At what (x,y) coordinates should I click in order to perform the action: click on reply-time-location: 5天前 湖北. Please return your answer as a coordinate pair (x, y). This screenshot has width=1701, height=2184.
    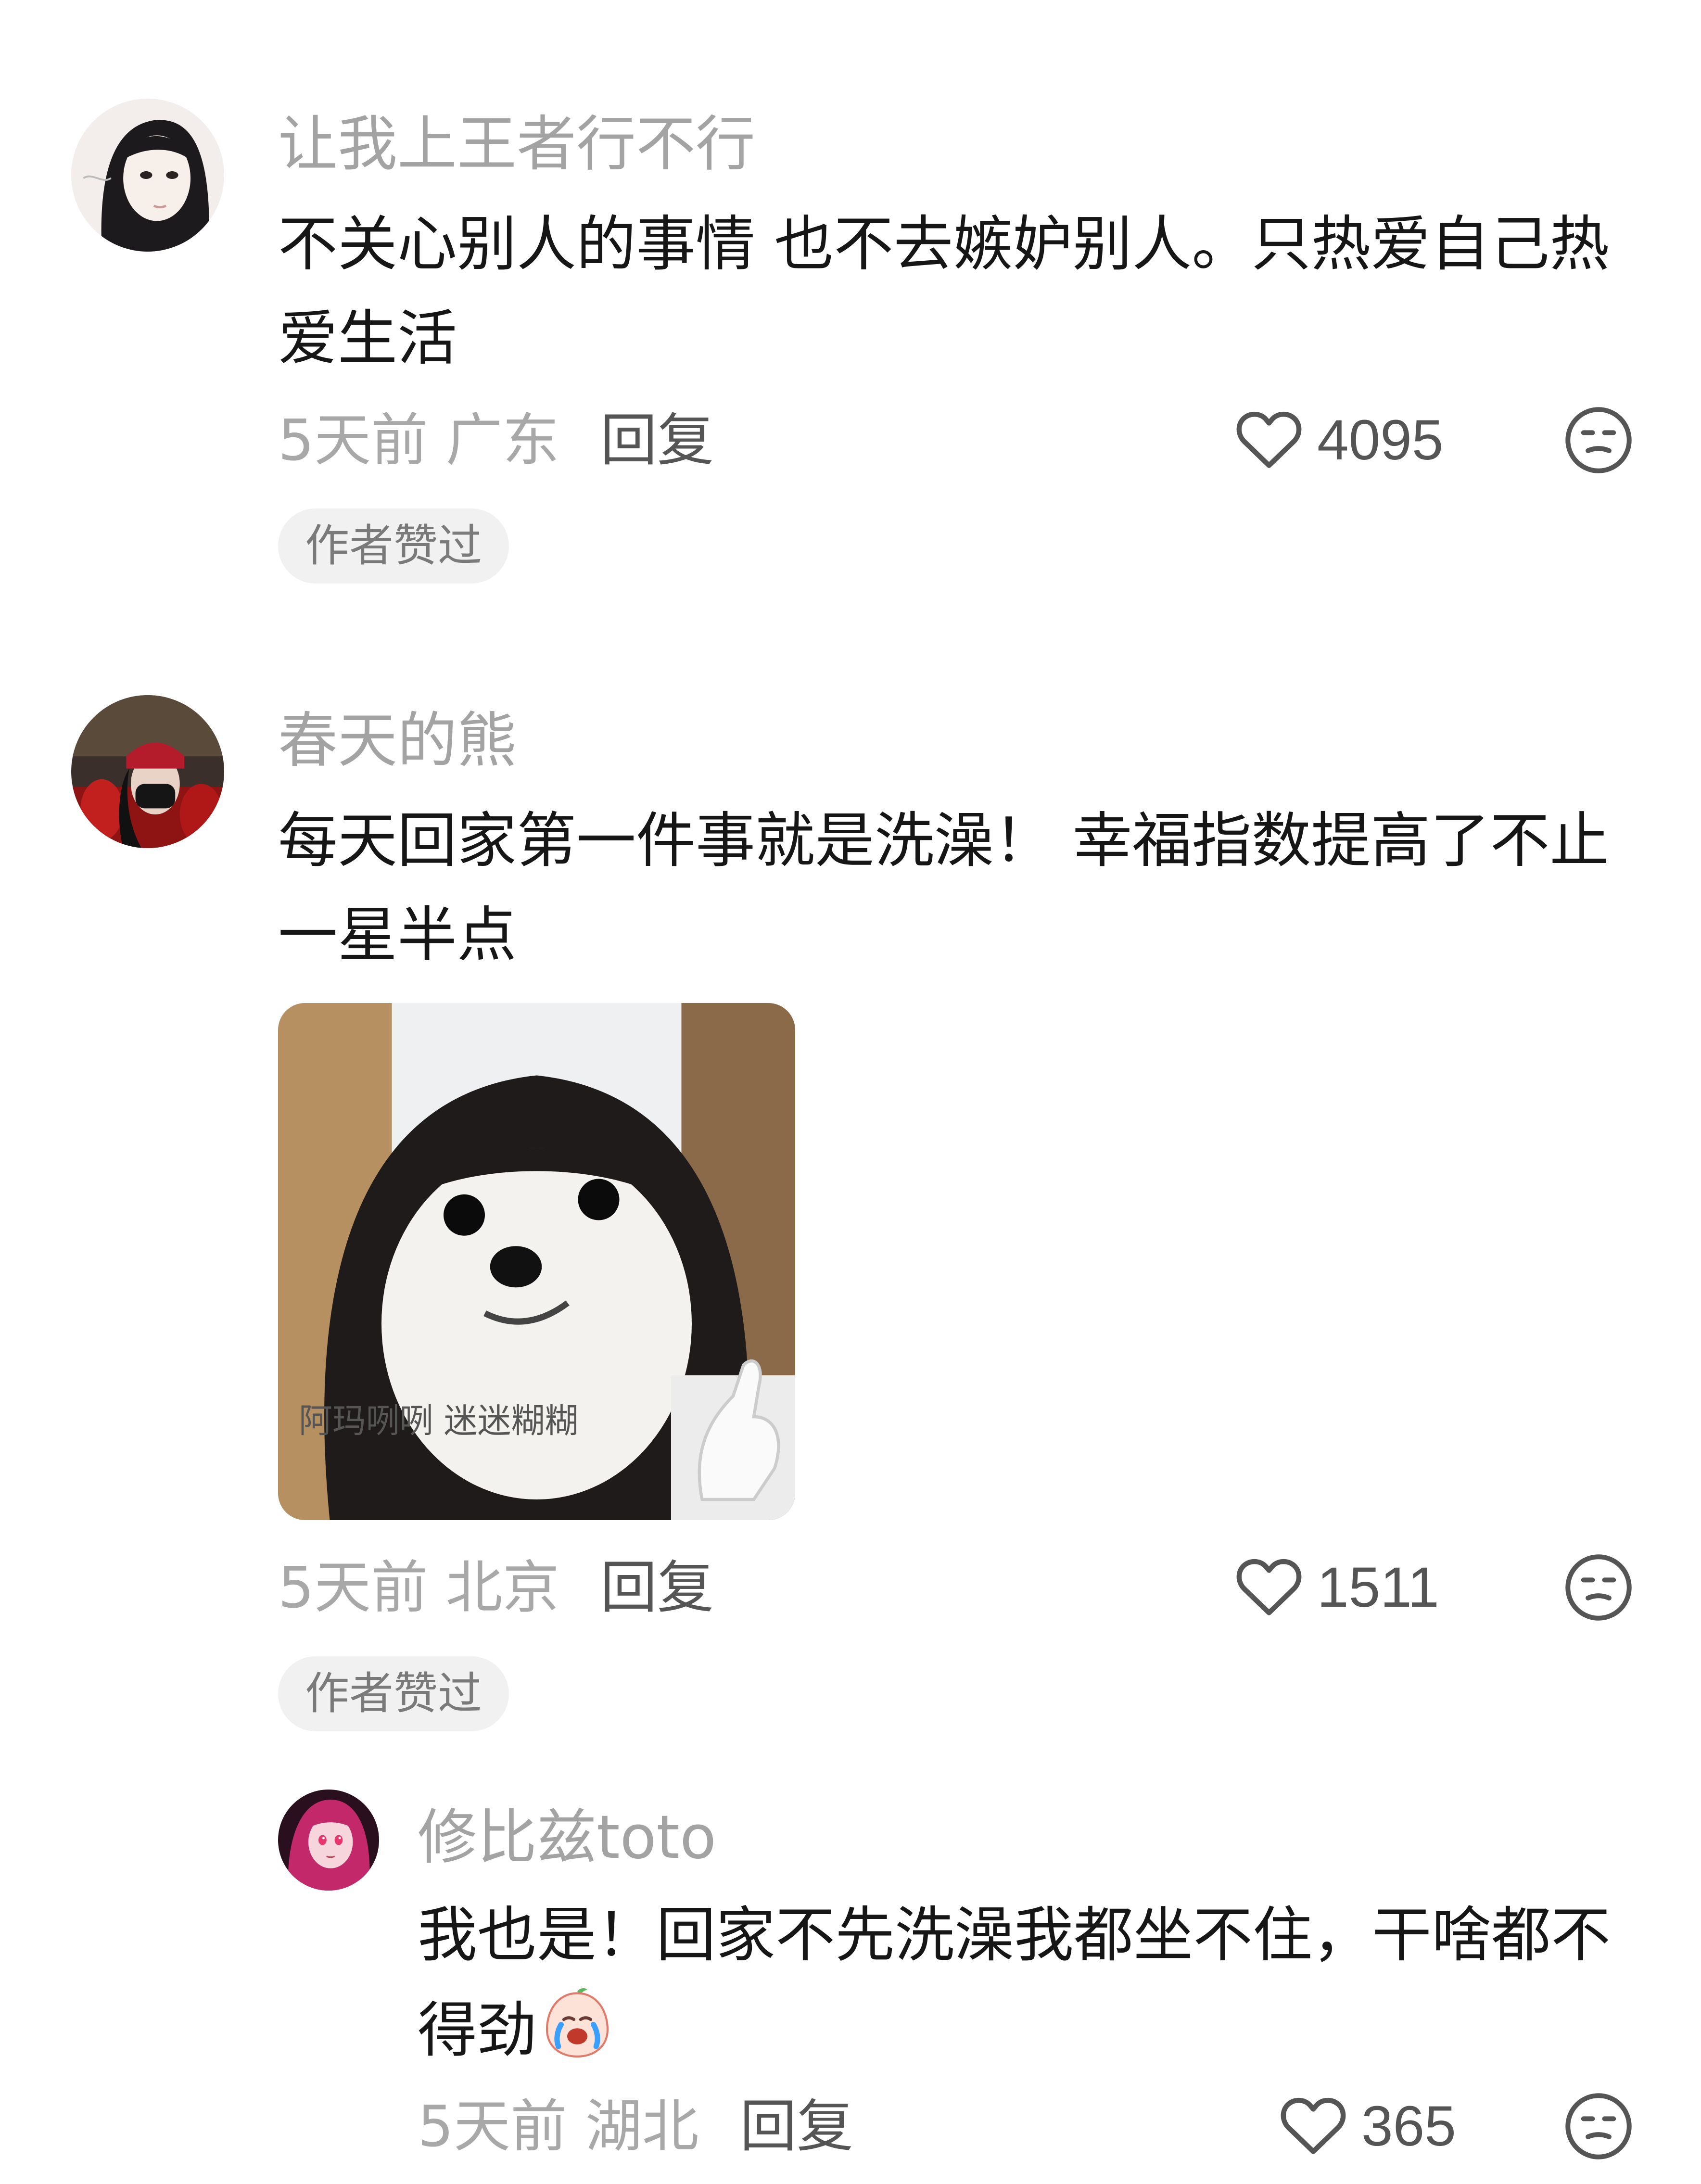
    Looking at the image, I should click on (558, 2126).